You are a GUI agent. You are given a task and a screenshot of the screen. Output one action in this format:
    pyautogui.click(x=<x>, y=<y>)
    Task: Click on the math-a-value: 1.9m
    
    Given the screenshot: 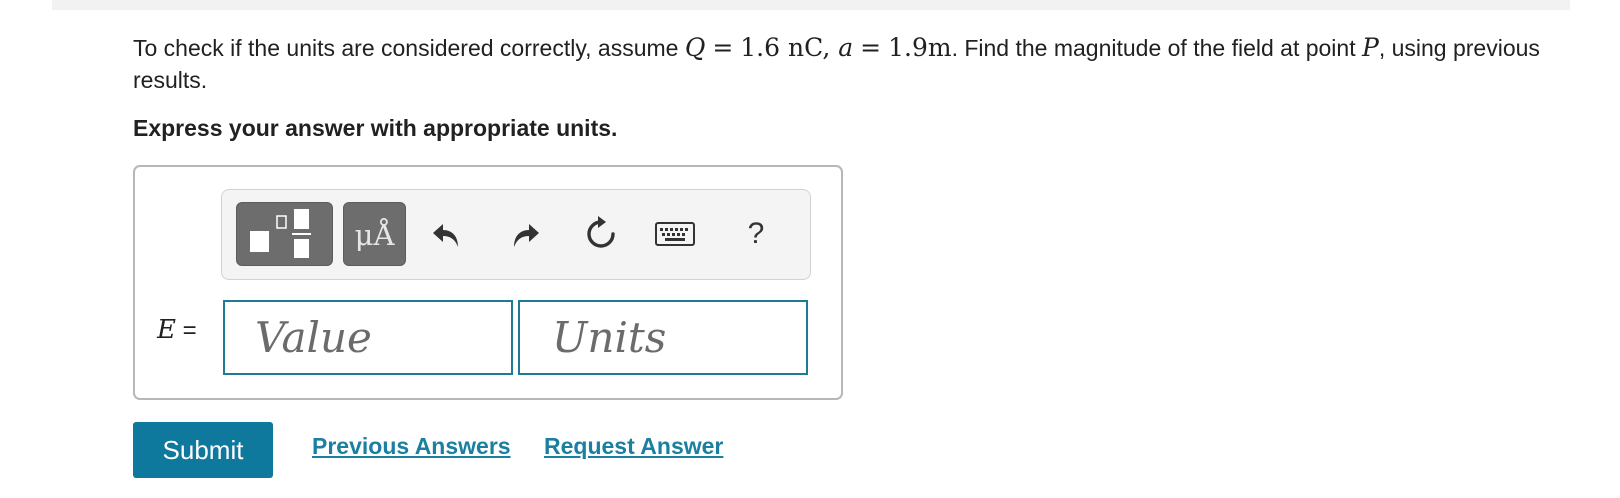 What is the action you would take?
    pyautogui.click(x=920, y=47)
    